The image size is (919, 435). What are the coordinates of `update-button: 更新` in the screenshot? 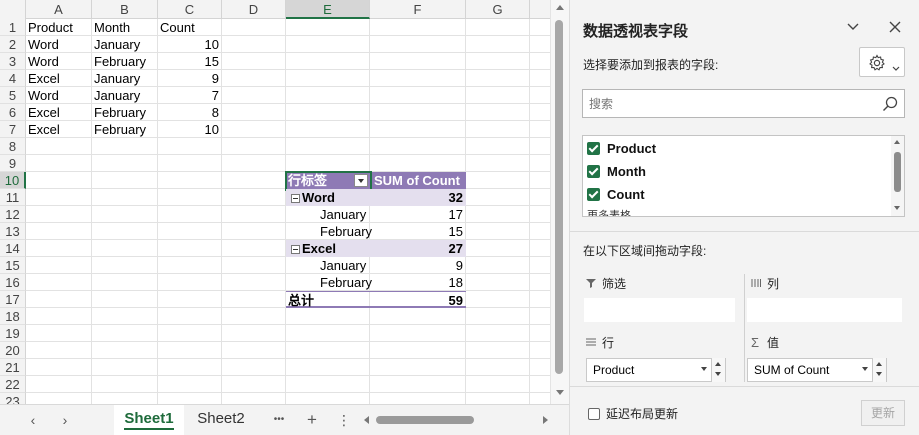 It's located at (883, 413).